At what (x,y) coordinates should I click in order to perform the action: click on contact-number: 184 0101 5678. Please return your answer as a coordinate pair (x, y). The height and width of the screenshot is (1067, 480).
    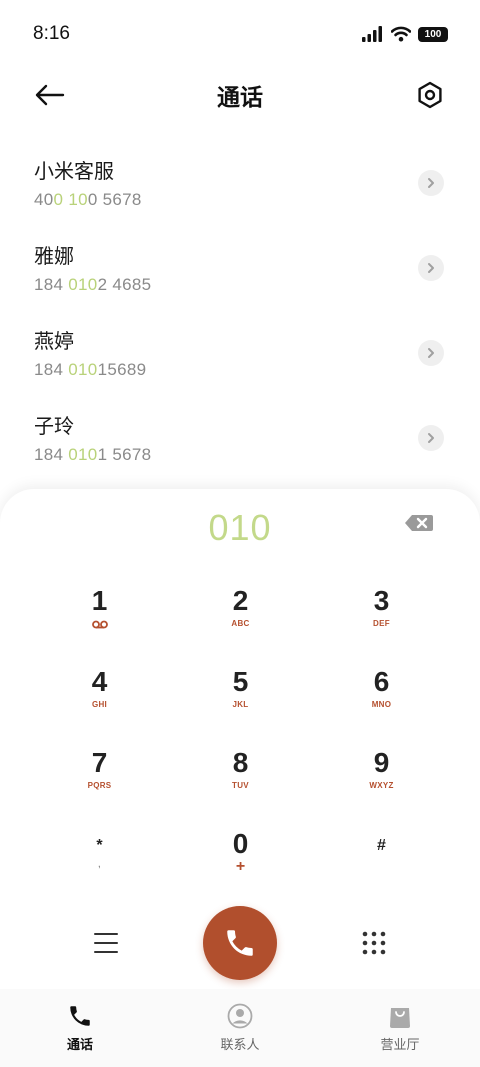
    Looking at the image, I should click on (93, 454).